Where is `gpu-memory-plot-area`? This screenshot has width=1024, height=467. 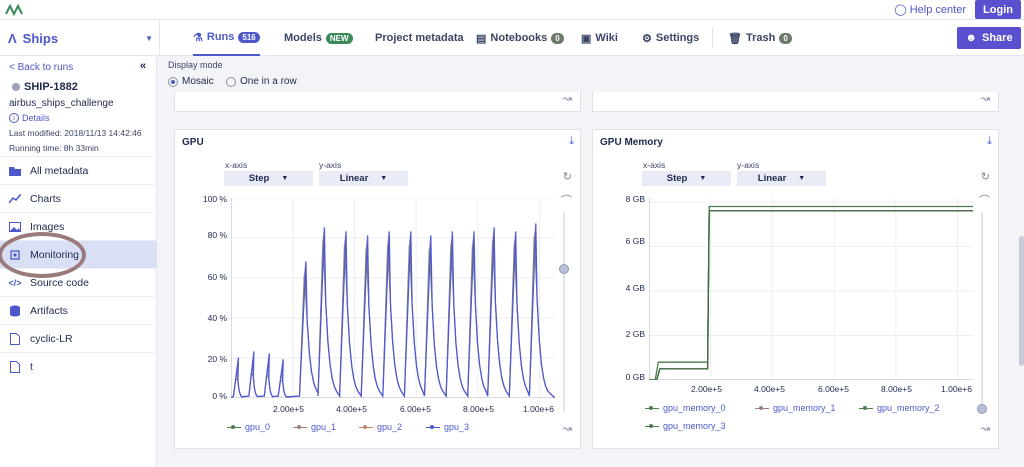 gpu-memory-plot-area is located at coordinates (811, 289).